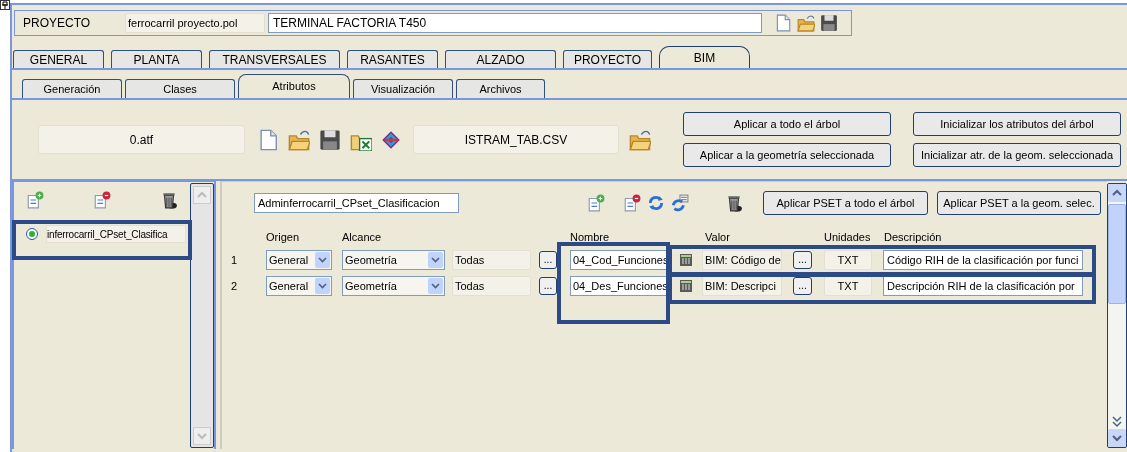 This screenshot has height=452, width=1127. What do you see at coordinates (72, 88) in the screenshot?
I see `sub-tab: Generación` at bounding box center [72, 88].